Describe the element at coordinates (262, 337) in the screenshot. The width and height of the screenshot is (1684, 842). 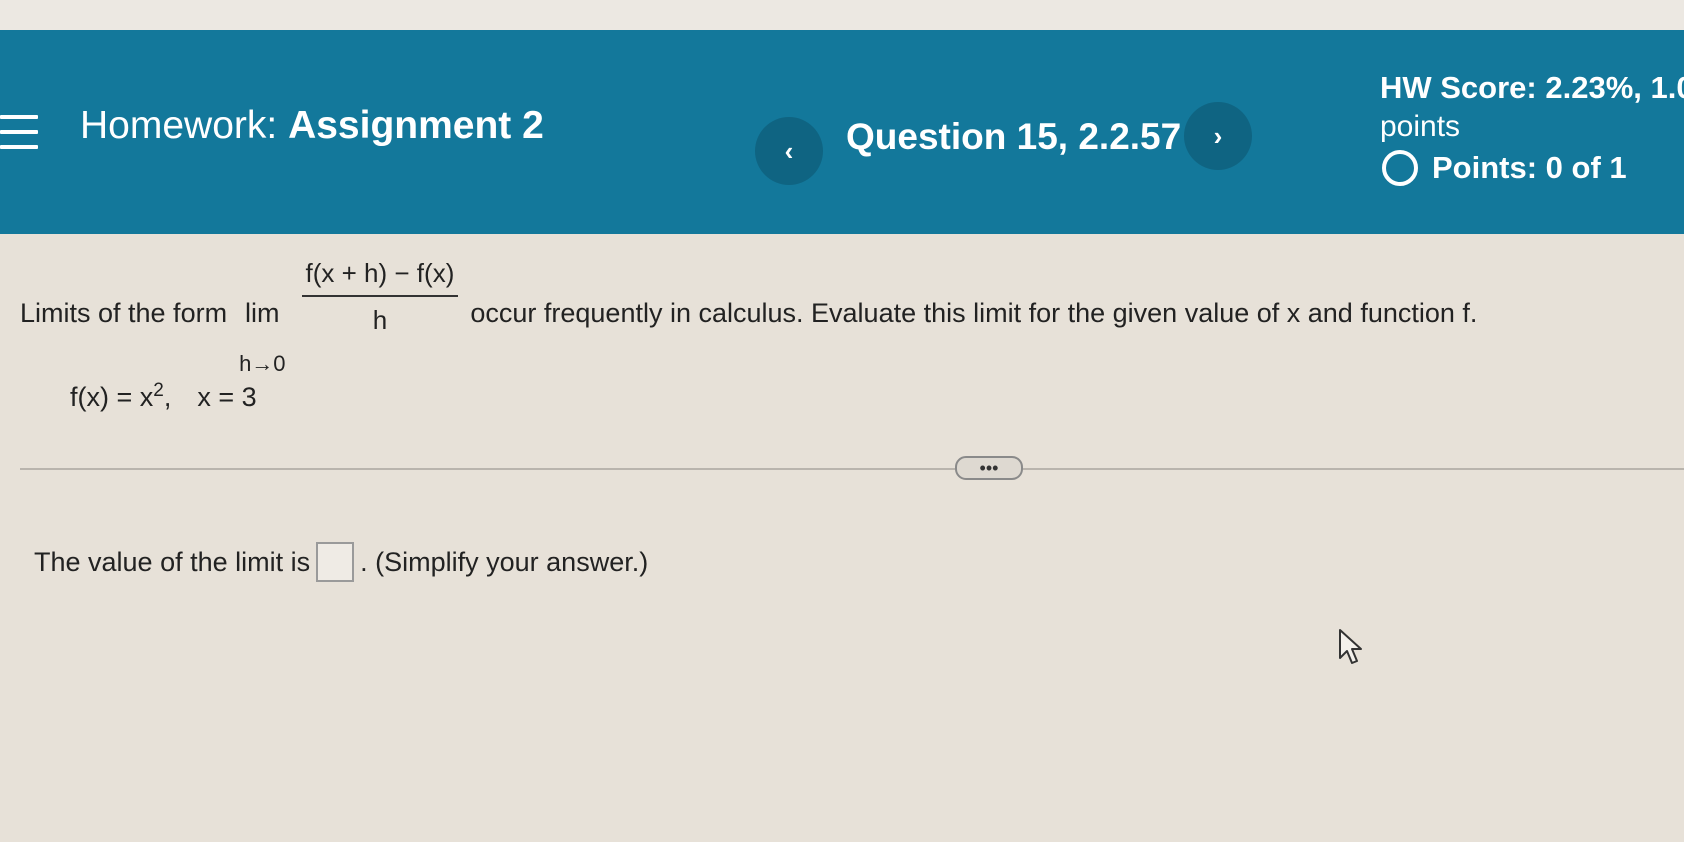
I see `limit-operator: lim h→0` at that location.